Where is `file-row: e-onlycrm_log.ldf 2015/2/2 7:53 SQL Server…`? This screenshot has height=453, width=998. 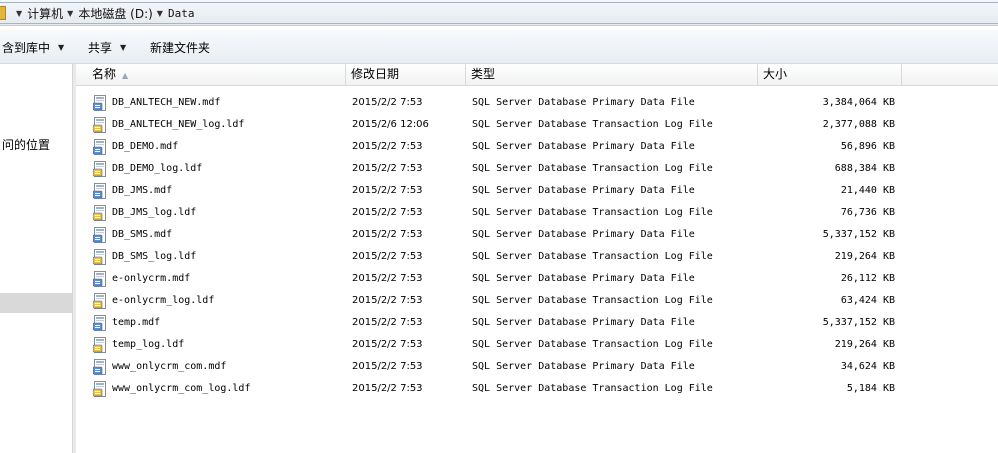
file-row: e-onlycrm_log.ldf 2015/2/2 7:53 SQL Server… is located at coordinates (537, 301).